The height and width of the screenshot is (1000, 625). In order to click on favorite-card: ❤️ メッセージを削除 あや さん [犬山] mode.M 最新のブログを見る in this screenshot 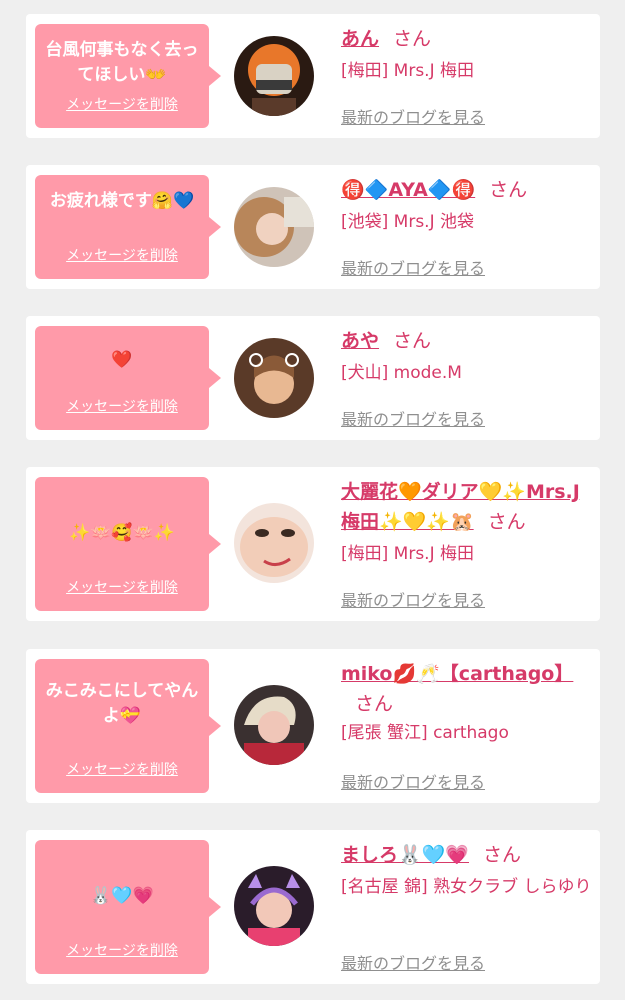, I will do `click(313, 378)`.